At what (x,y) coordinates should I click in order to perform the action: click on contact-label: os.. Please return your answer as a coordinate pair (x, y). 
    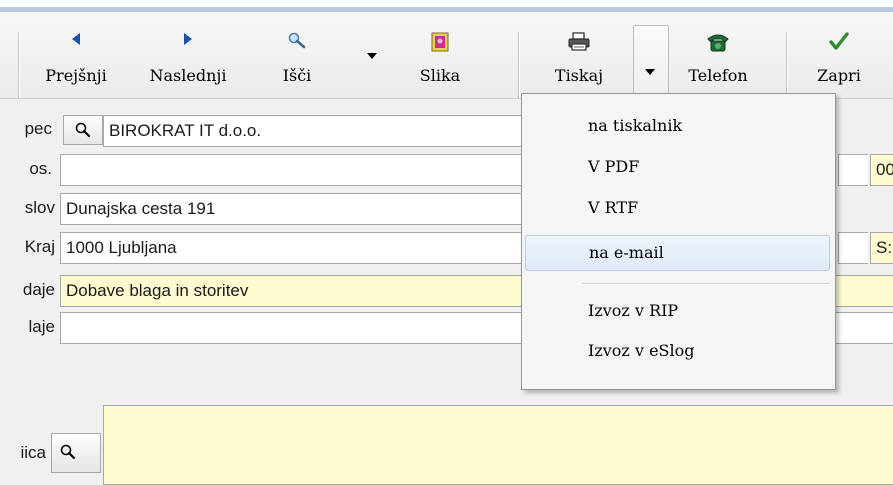
    Looking at the image, I should click on (40, 168).